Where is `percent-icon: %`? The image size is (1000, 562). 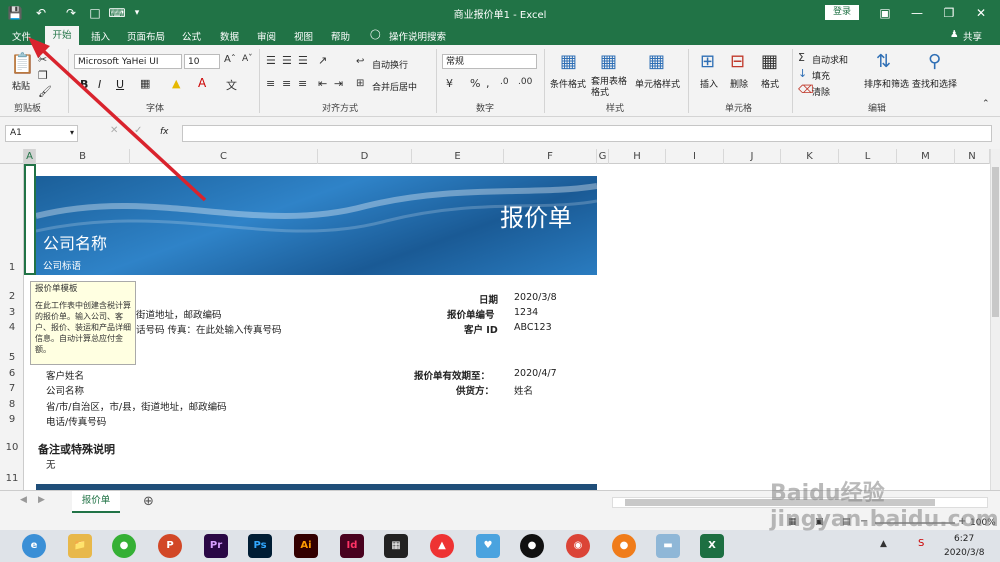
percent-icon: % is located at coordinates (475, 83).